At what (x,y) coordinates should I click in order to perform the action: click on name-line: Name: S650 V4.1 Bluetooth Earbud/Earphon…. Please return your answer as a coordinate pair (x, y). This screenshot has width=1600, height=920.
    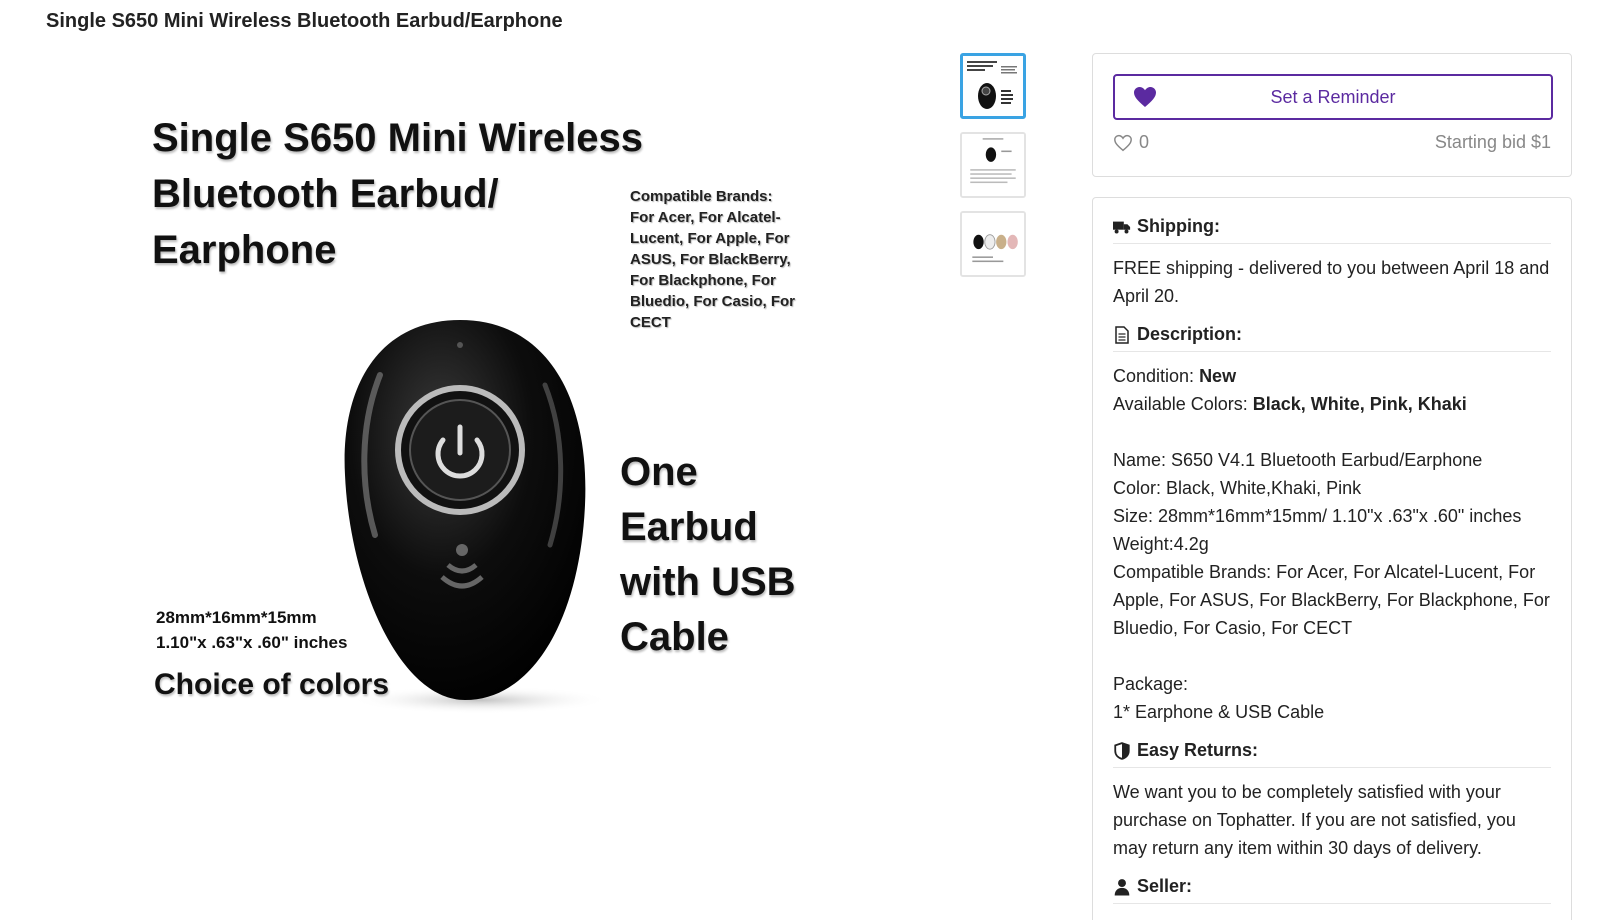
    Looking at the image, I should click on (1298, 460).